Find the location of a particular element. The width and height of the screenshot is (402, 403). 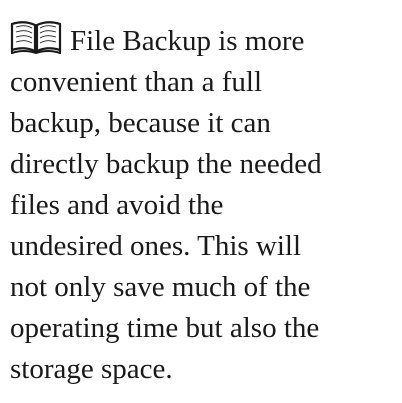

note-line-1: File Backup is more is located at coordinates (202, 41).